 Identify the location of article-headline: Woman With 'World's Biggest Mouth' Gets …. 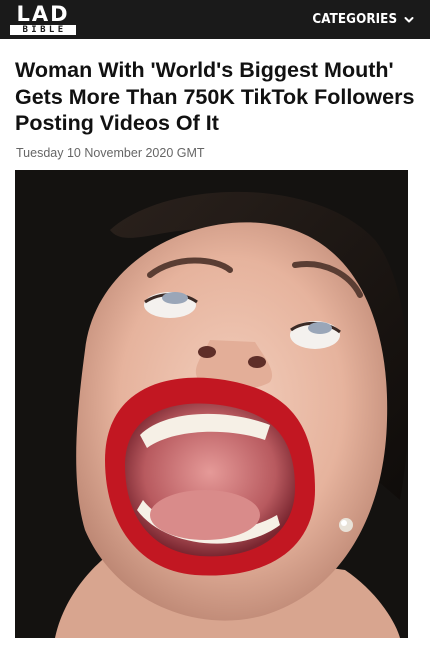
(215, 96).